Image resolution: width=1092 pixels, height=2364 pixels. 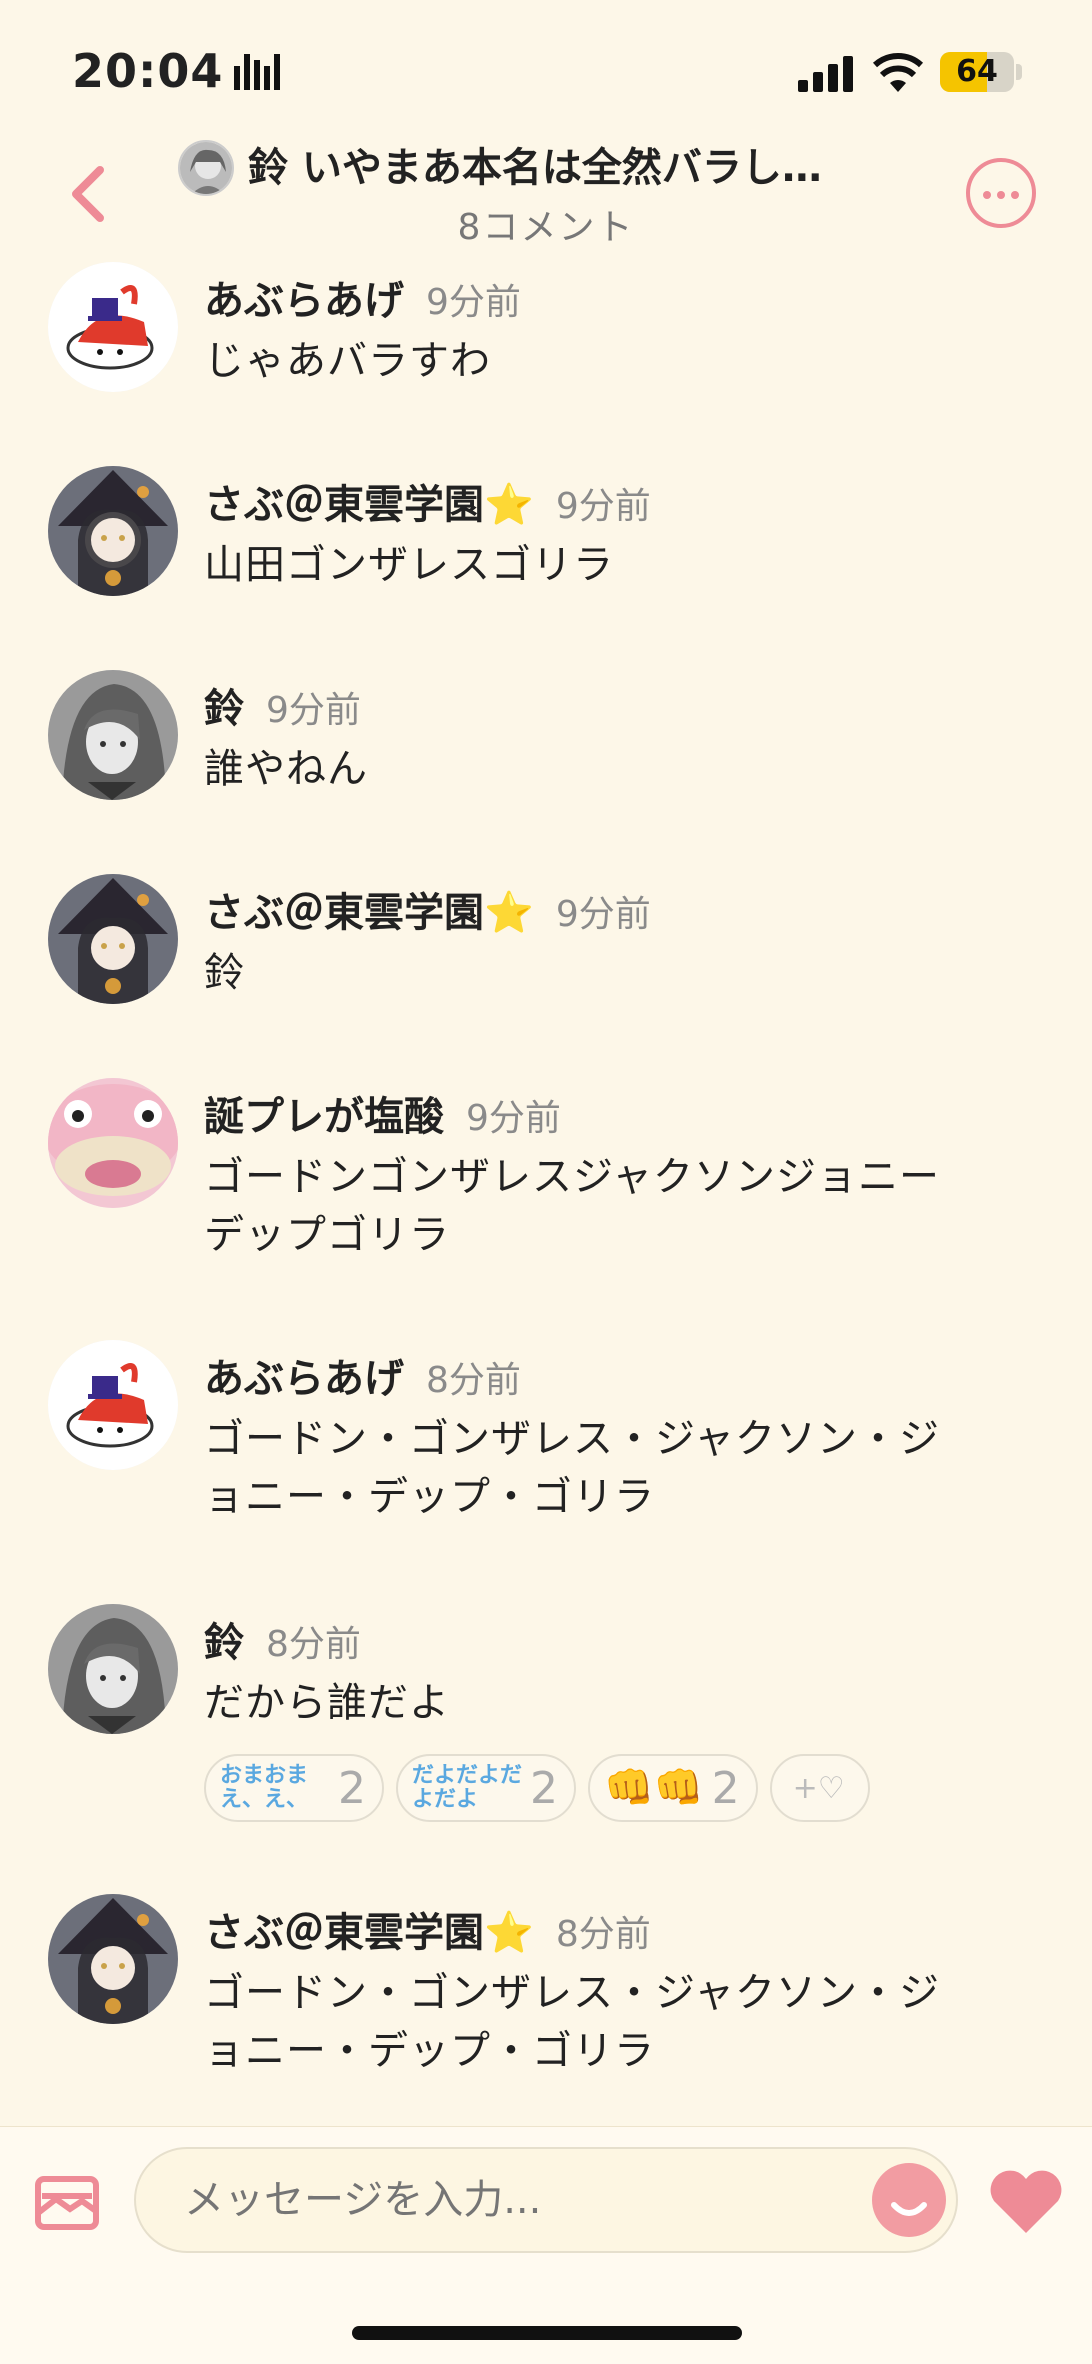 I want to click on comment-author: 誕プレが塩酸, so click(x=324, y=1117).